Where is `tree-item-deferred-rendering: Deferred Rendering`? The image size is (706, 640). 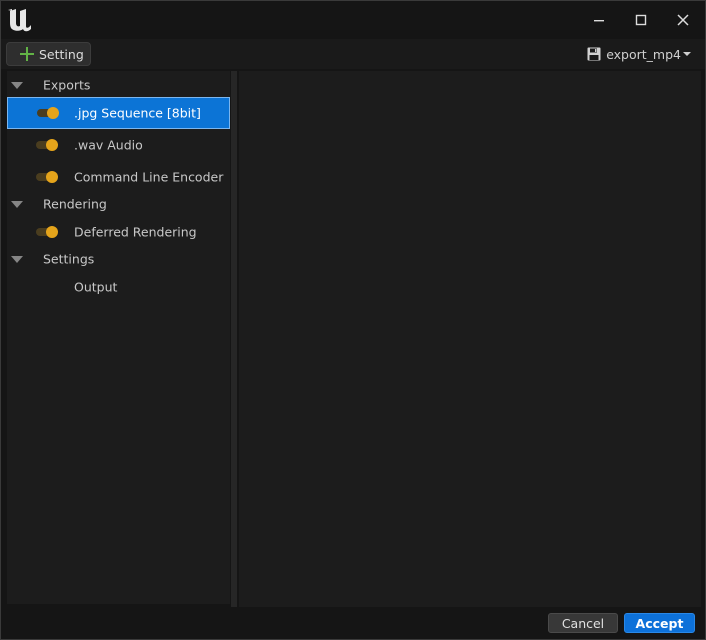 tree-item-deferred-rendering: Deferred Rendering is located at coordinates (118, 232).